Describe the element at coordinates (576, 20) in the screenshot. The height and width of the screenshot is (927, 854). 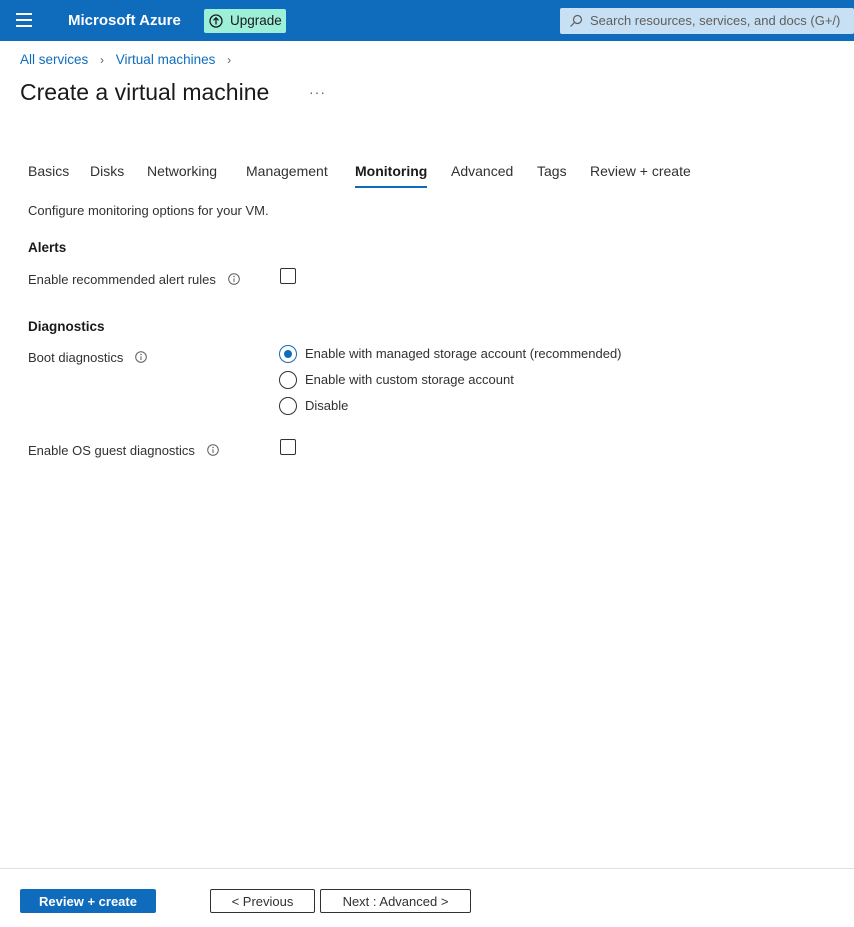
I see `search-icon` at that location.